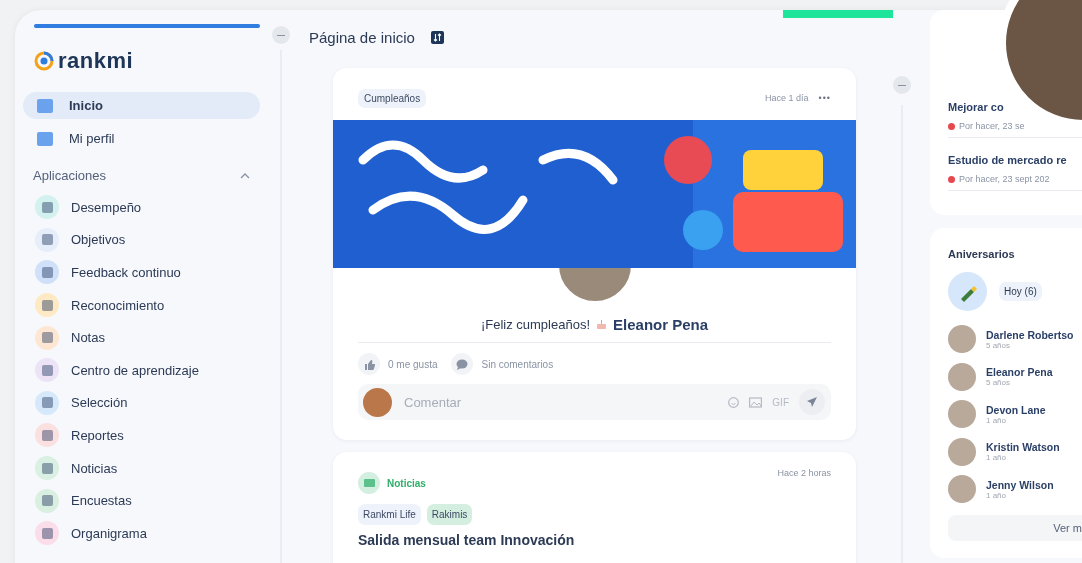 The image size is (1082, 563). Describe the element at coordinates (157, 240) in the screenshot. I see `app-item: Objetivos` at that location.